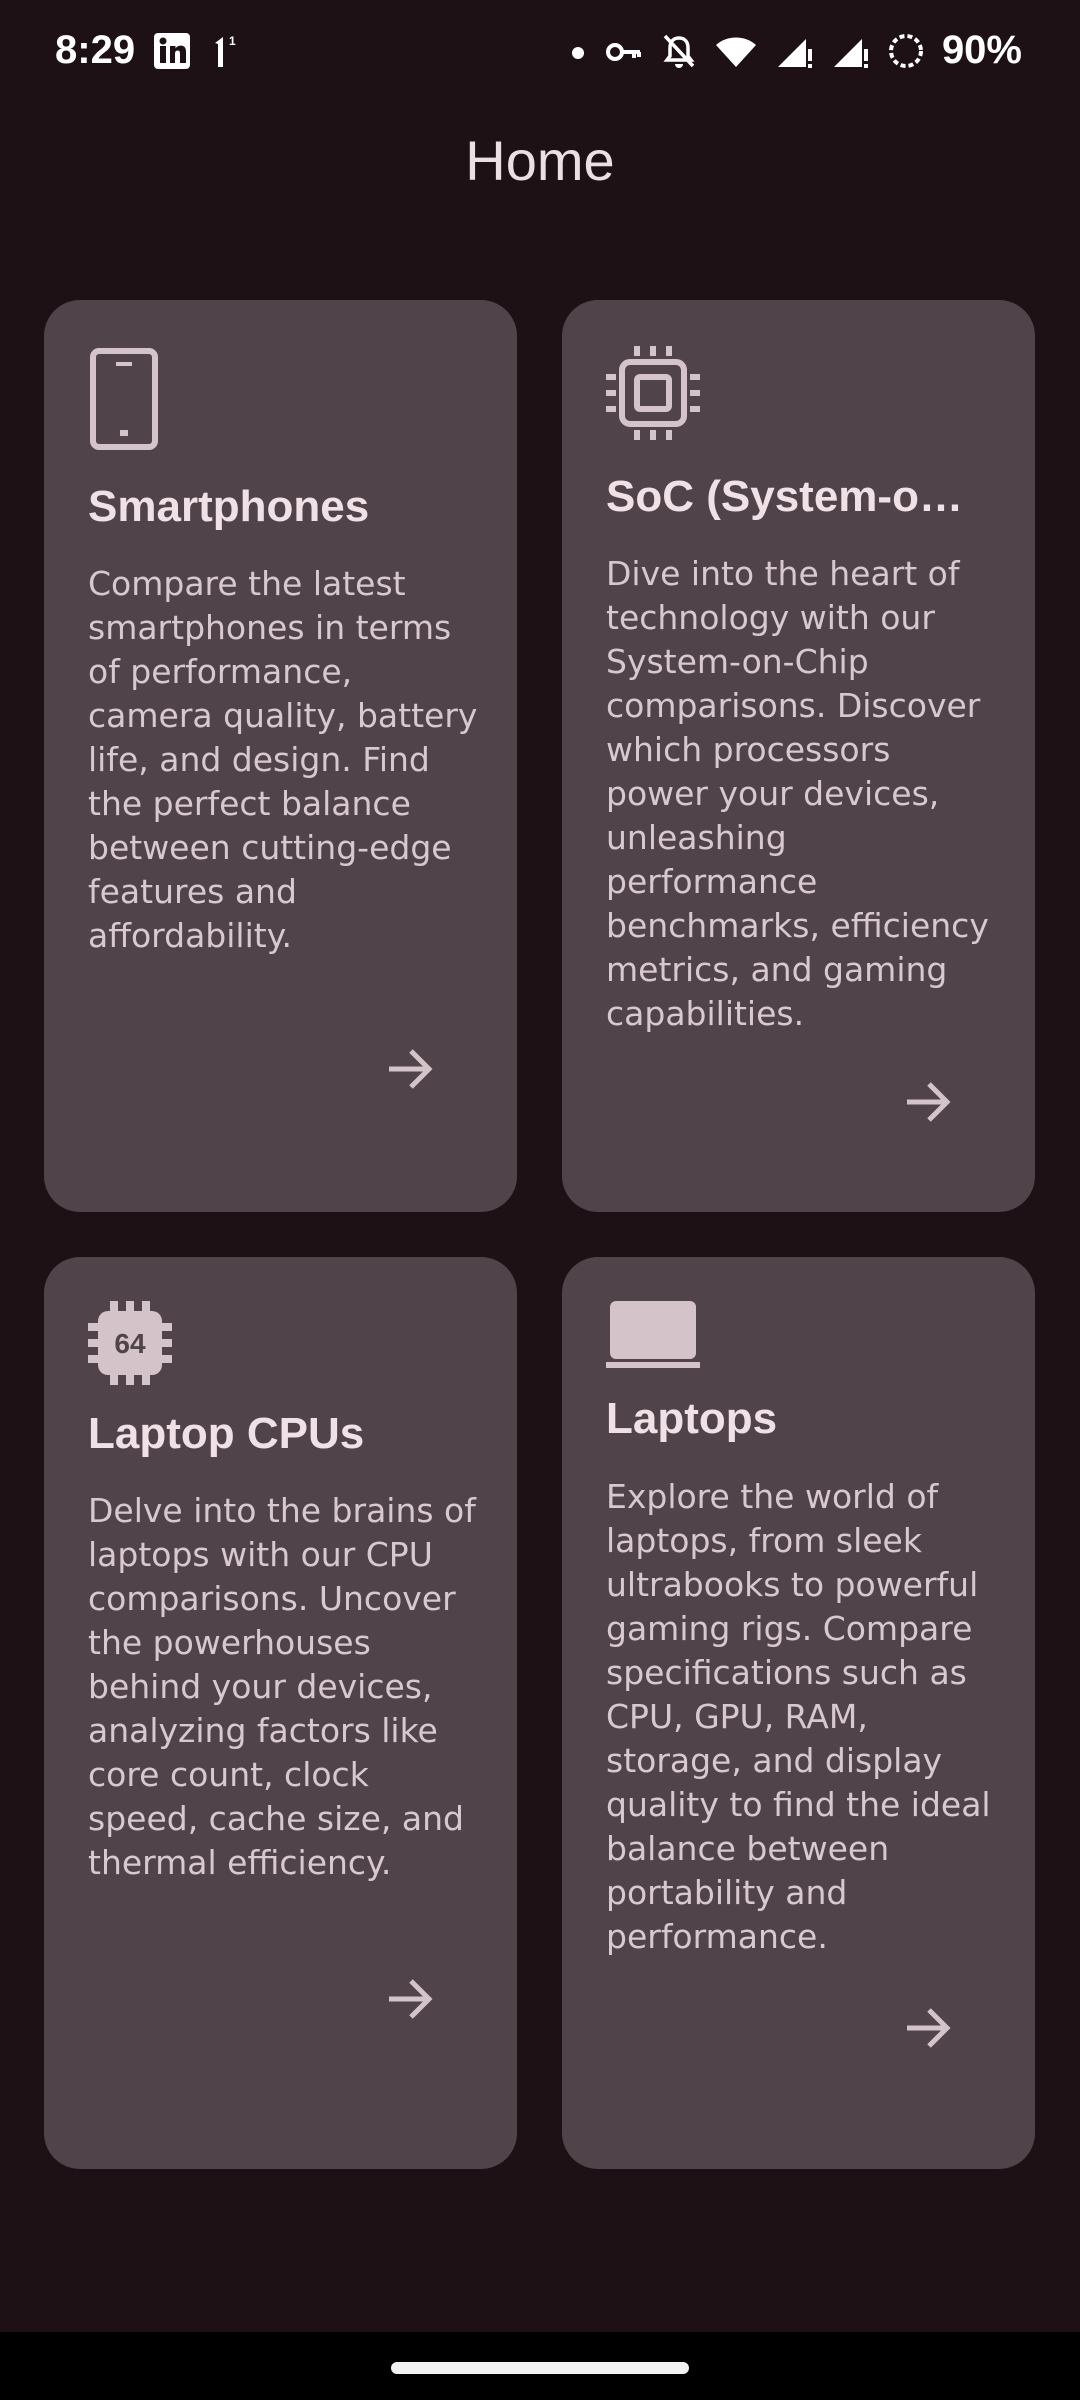  What do you see at coordinates (736, 51) in the screenshot?
I see `wifi-icon` at bounding box center [736, 51].